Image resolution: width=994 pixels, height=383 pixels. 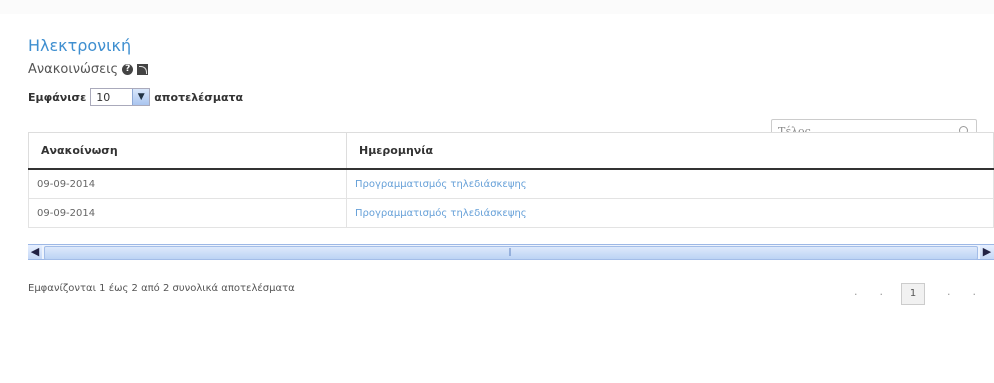 I want to click on previous-page-button: ·, so click(x=882, y=294).